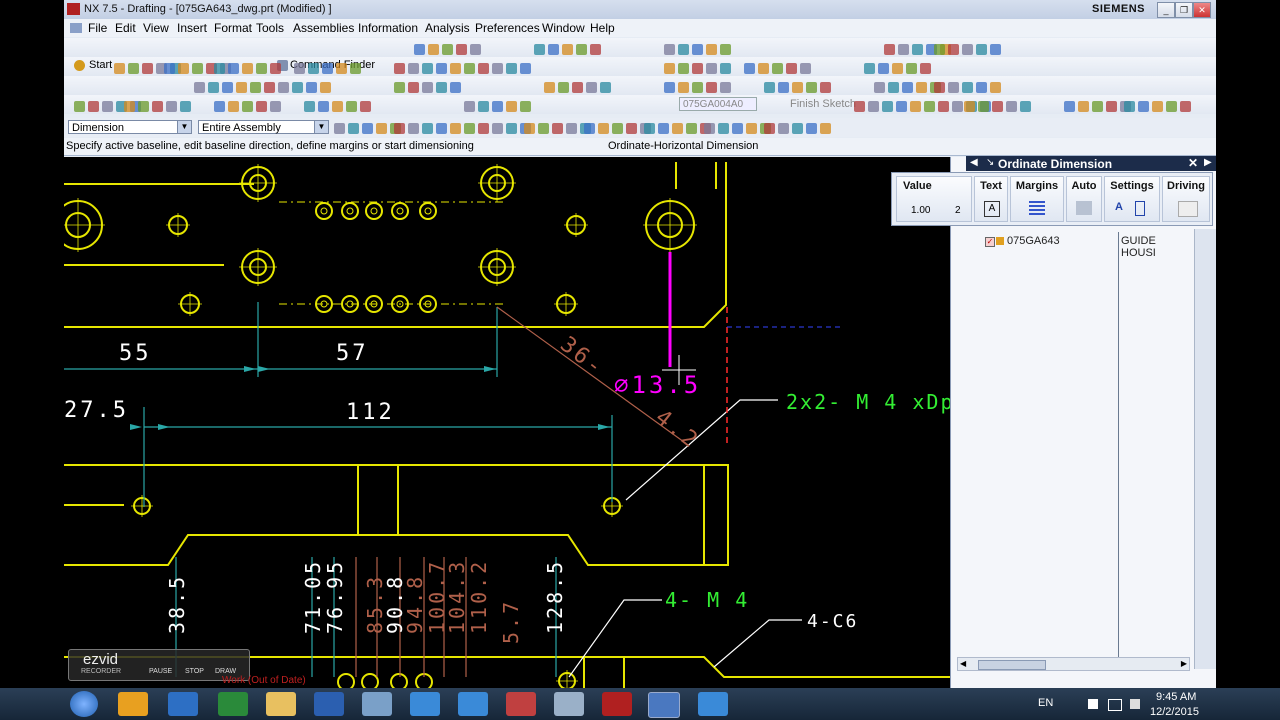 This screenshot has width=1280, height=720. Describe the element at coordinates (388, 28) in the screenshot. I see `menu-information: Information` at that location.